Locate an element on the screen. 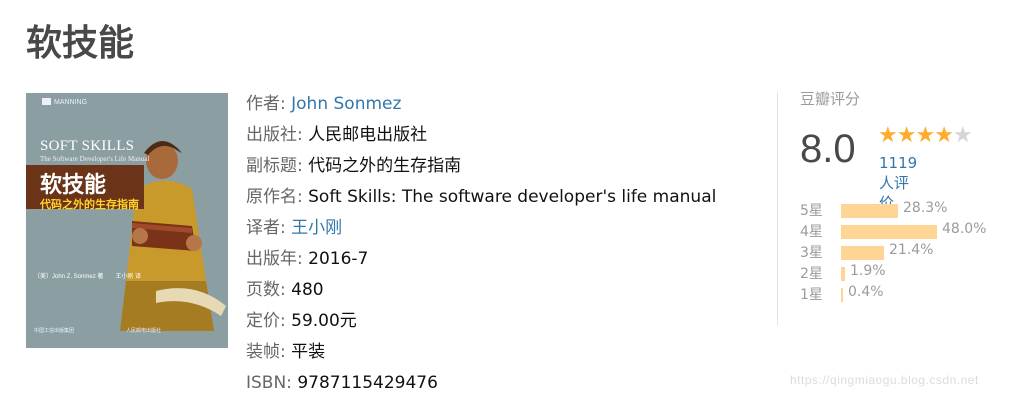  rating-bar-row: 2星 1.9% is located at coordinates (910, 272).